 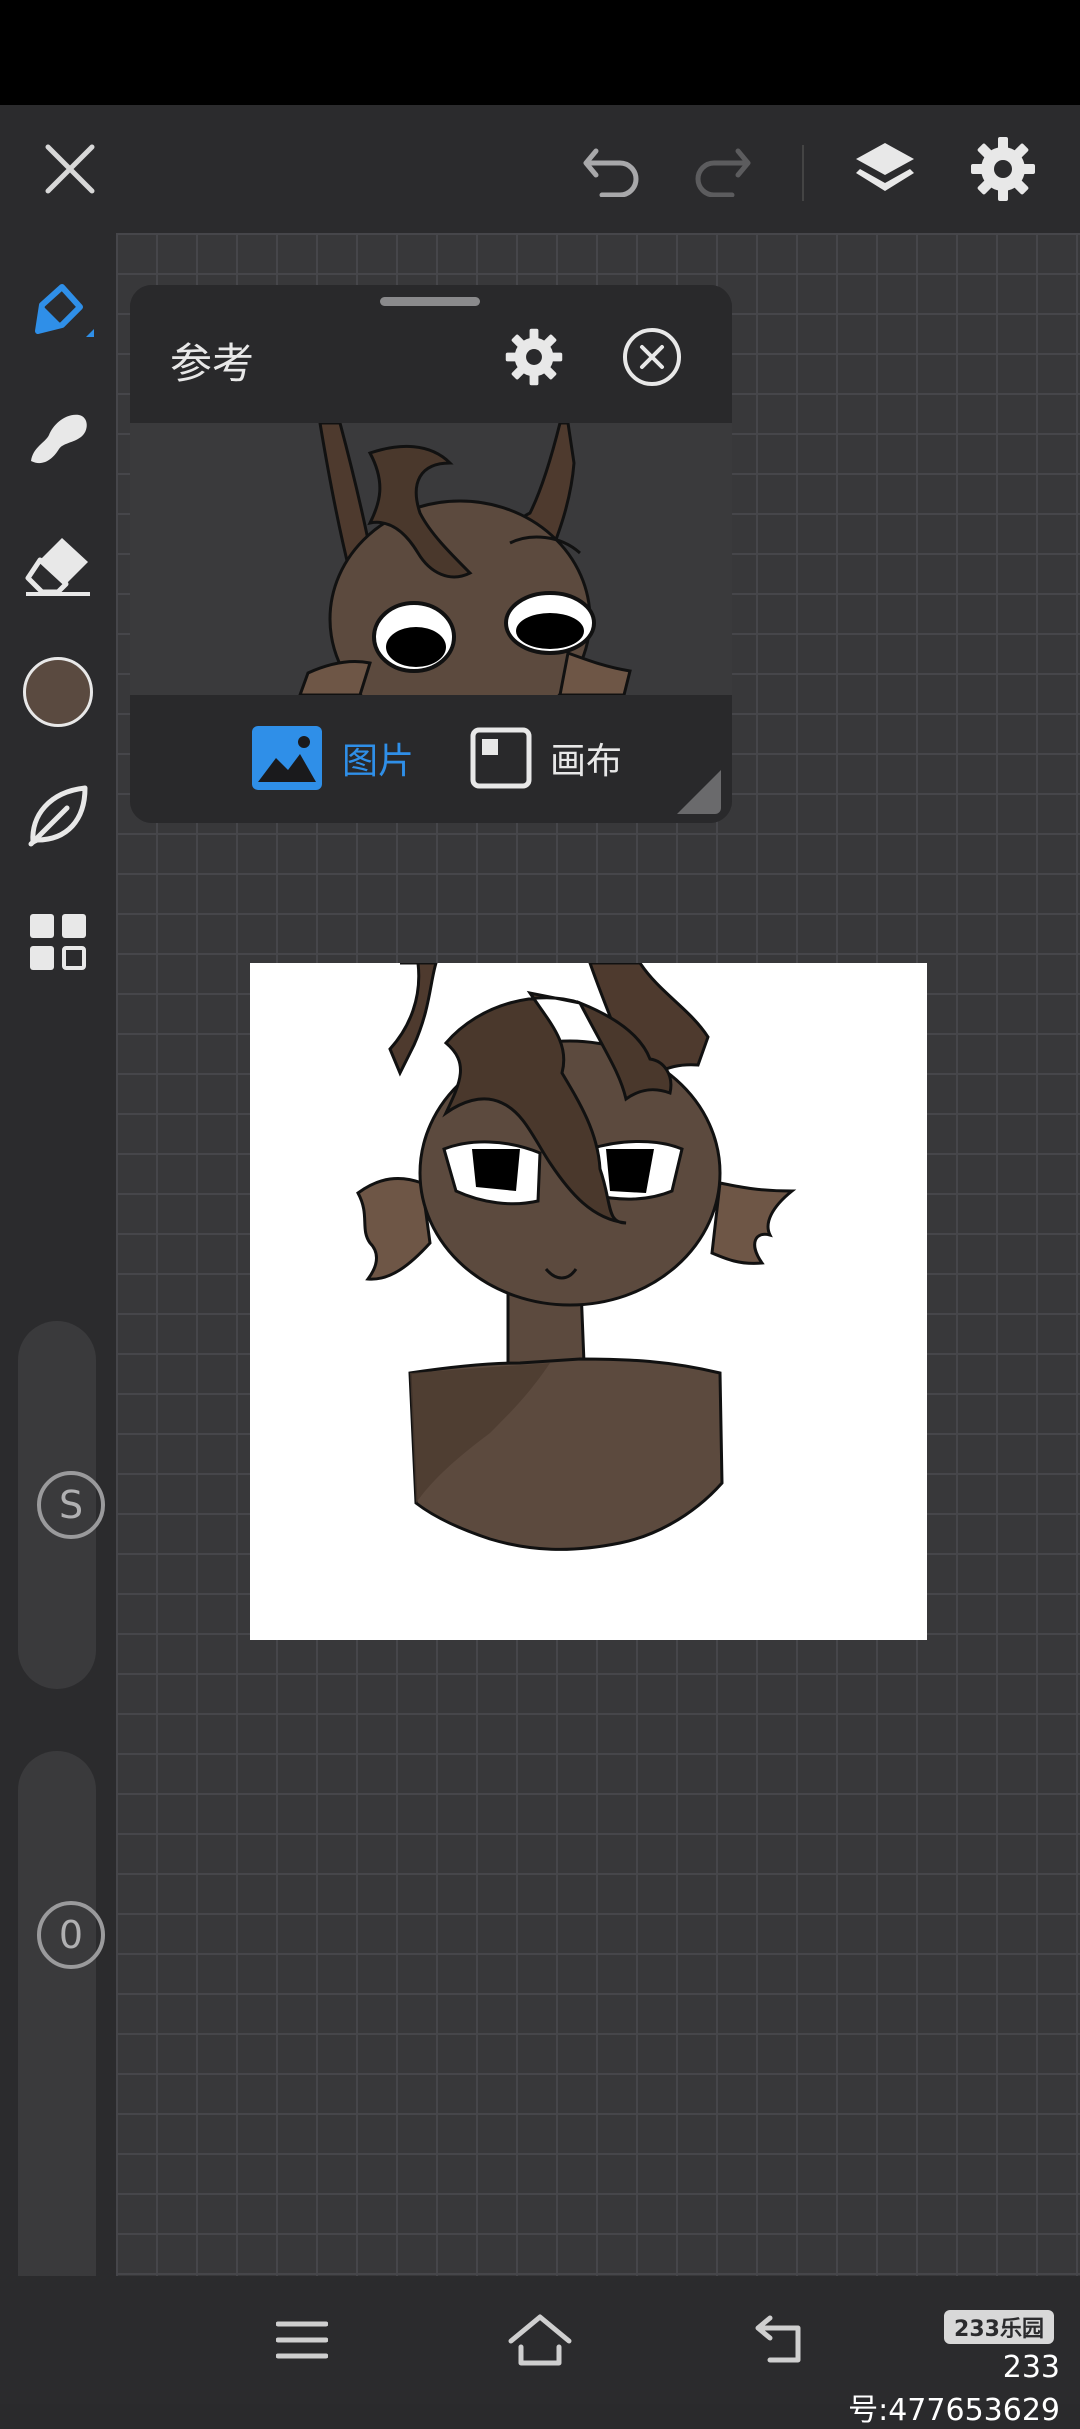 I want to click on menu-icon, so click(x=302, y=2340).